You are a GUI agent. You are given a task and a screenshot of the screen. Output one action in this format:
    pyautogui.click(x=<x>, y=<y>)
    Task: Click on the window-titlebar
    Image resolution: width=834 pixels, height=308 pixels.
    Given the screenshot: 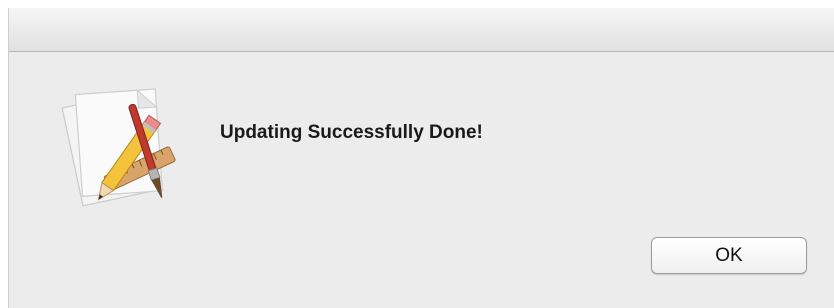 What is the action you would take?
    pyautogui.click(x=421, y=30)
    